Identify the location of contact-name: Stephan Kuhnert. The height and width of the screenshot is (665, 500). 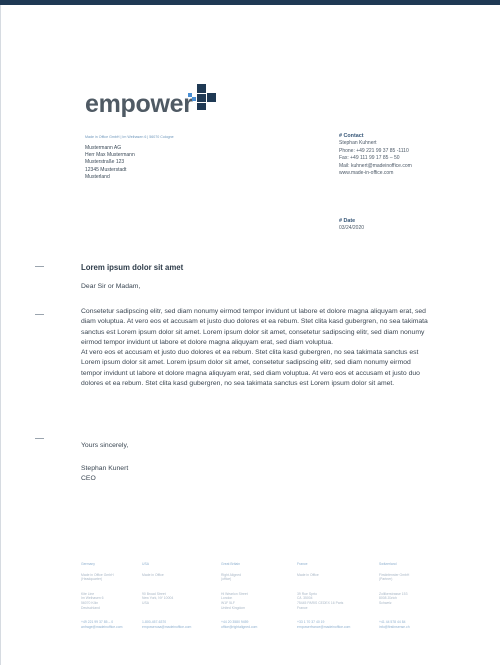
(358, 143).